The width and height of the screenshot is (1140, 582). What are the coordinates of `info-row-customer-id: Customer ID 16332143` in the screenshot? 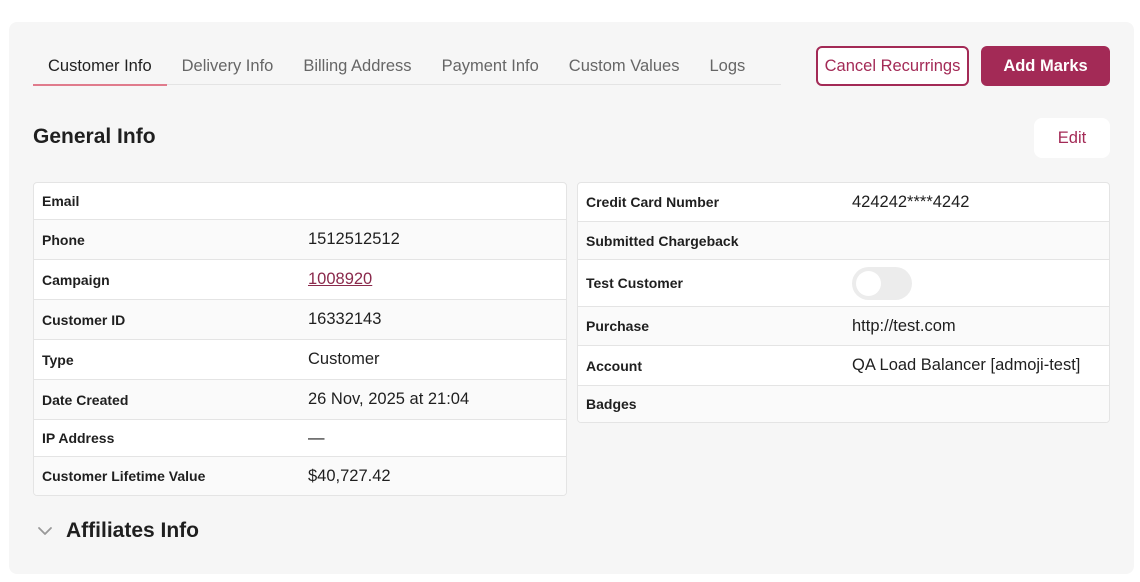 It's located at (300, 320).